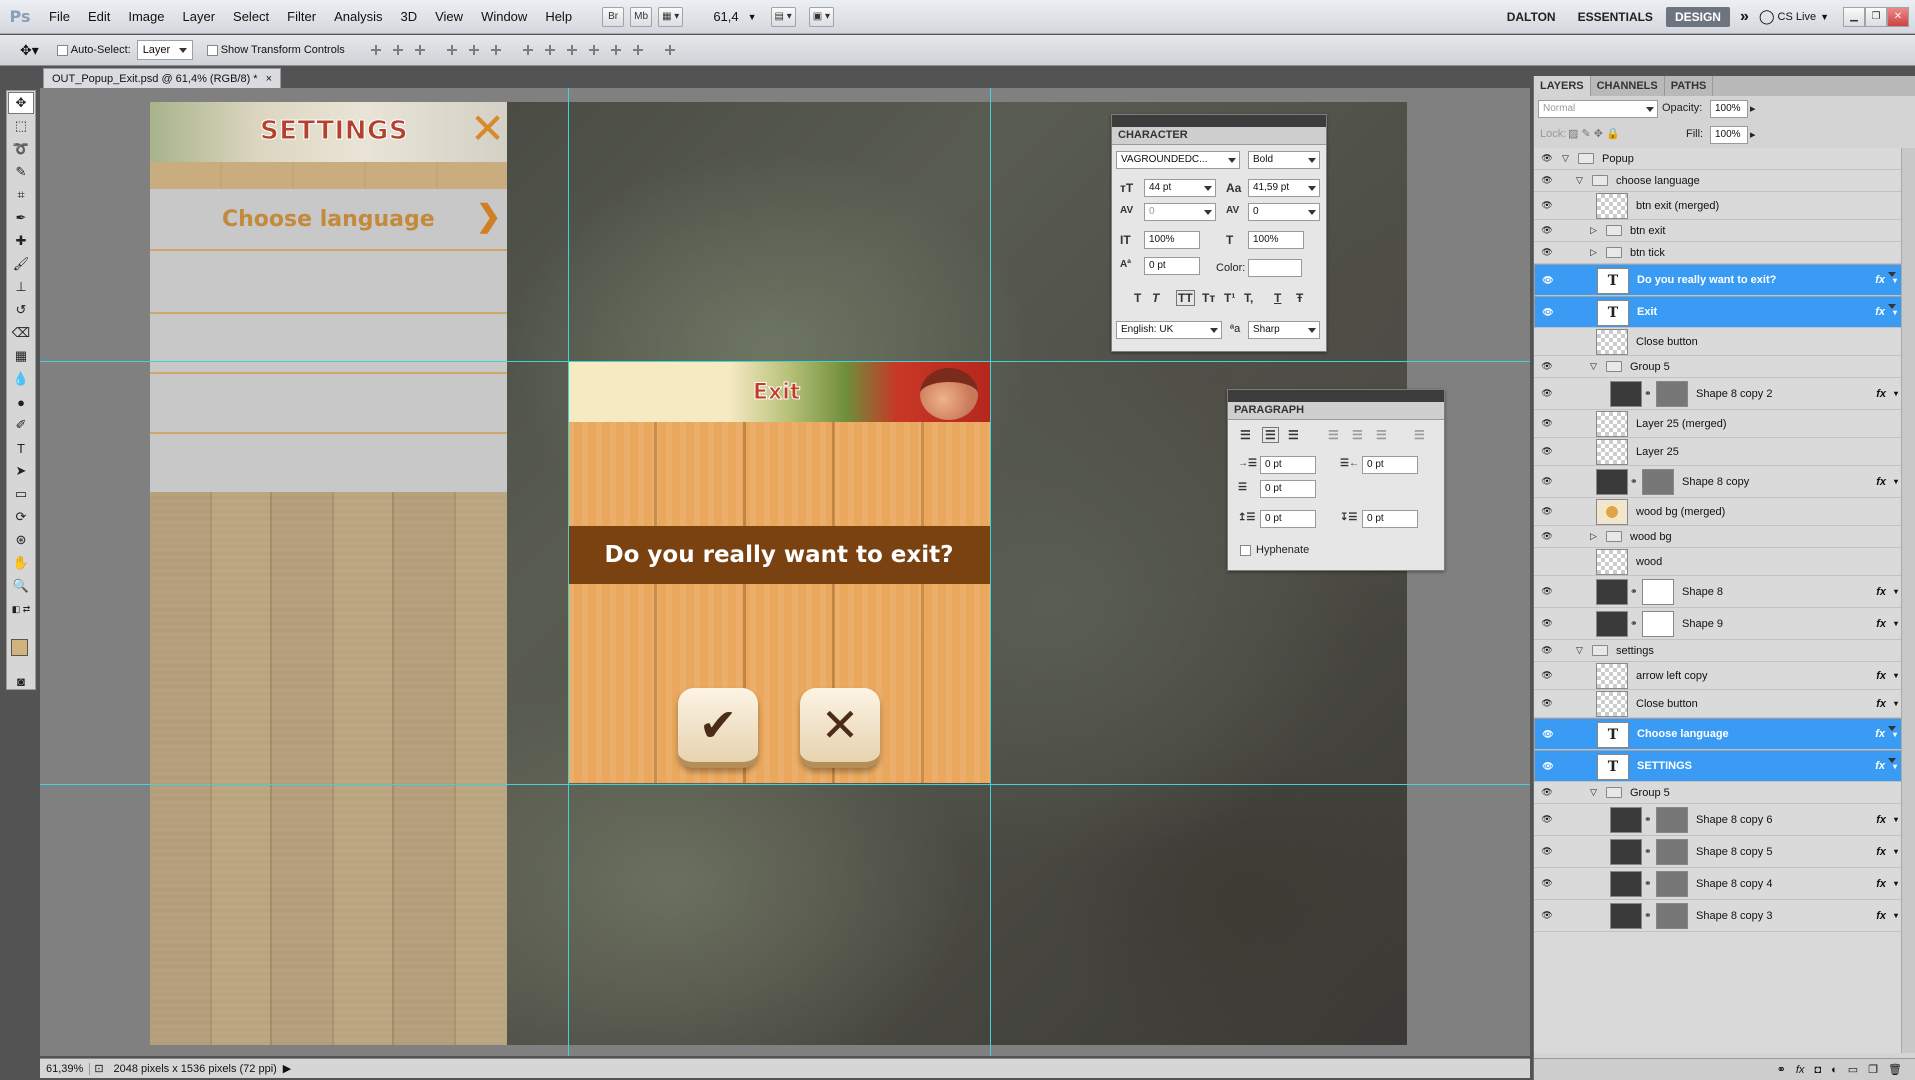  I want to click on zoom-tool-icon: 🔍, so click(21, 586).